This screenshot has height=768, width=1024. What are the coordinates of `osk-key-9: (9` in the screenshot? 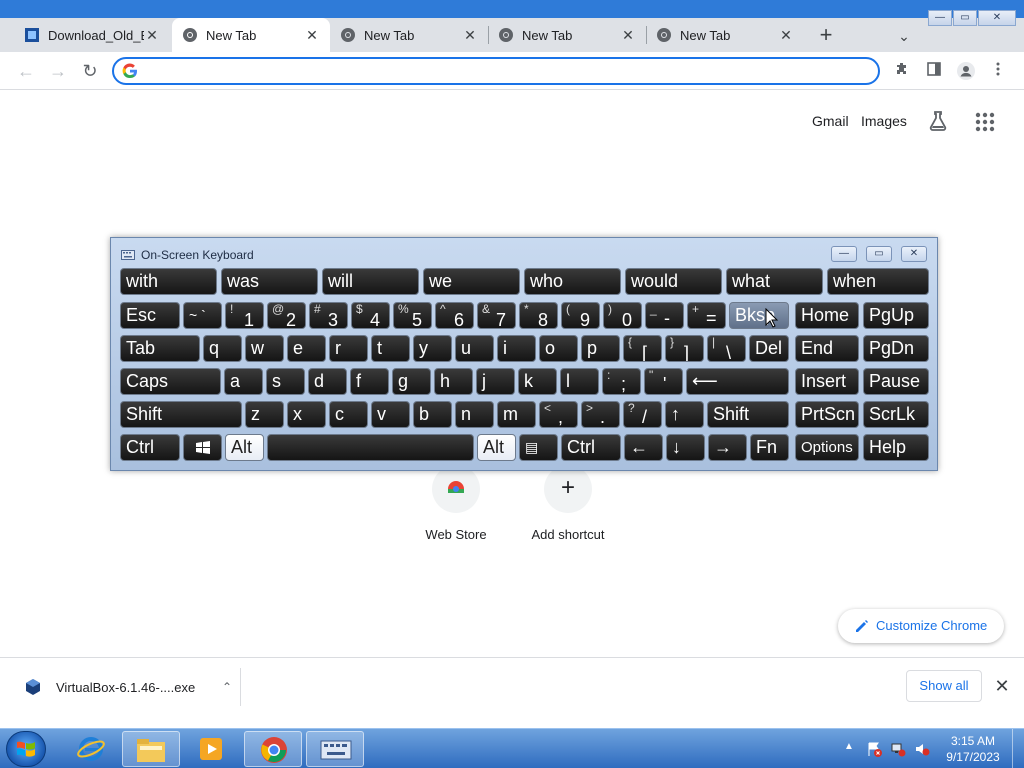 It's located at (580, 315).